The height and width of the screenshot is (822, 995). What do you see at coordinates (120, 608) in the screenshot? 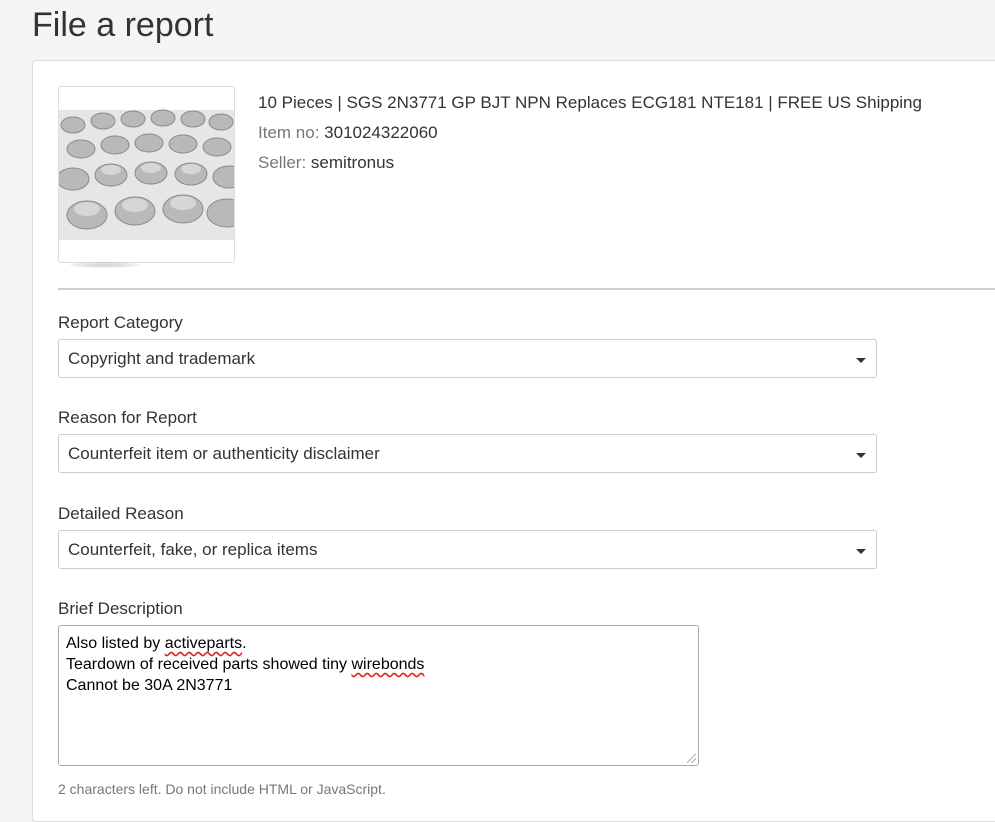
I see `brief-description-label: Brief Description` at bounding box center [120, 608].